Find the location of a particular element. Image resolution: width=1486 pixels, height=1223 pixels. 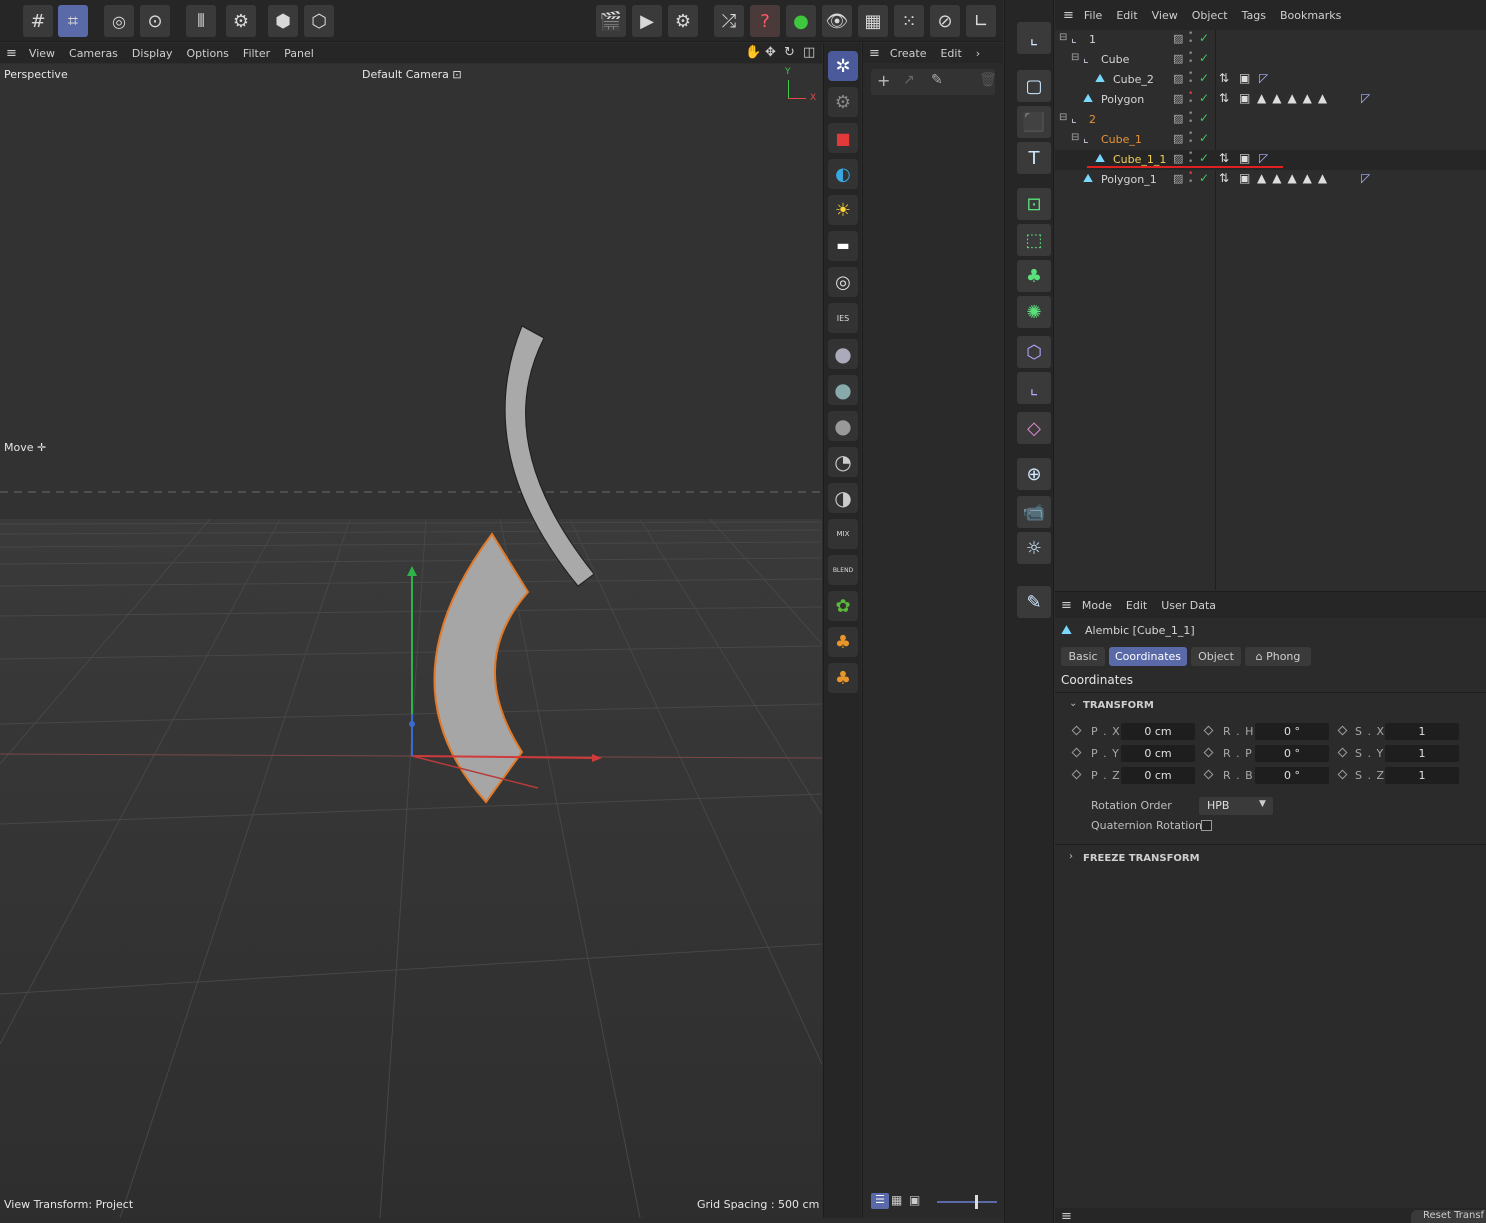

scatter-icon: ✿ is located at coordinates (843, 606).